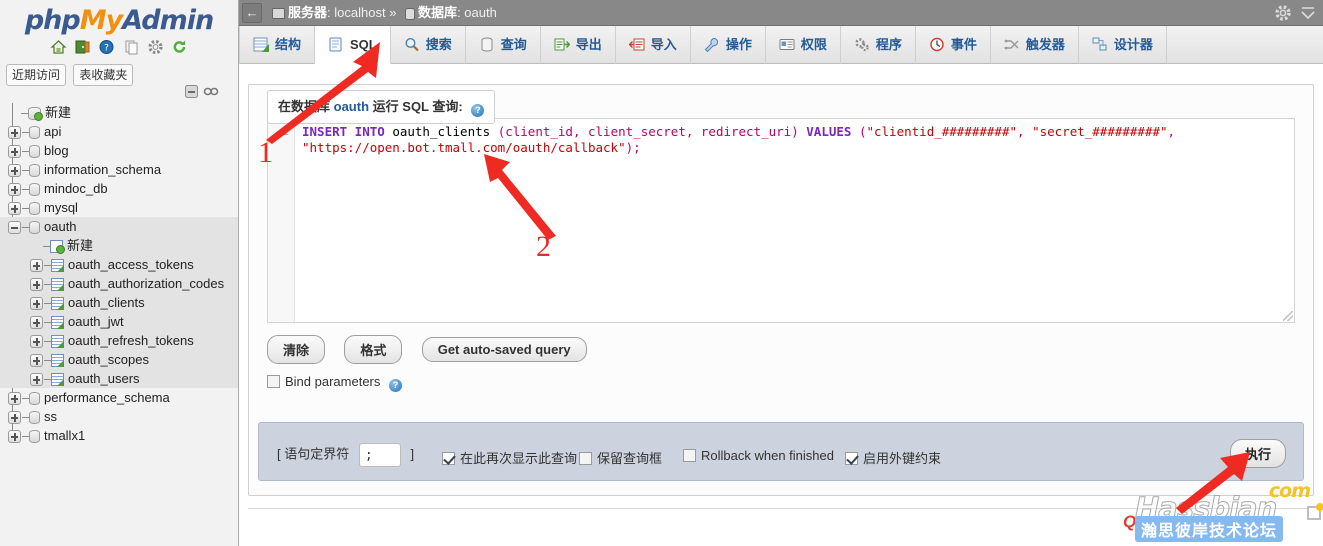 This screenshot has width=1323, height=546. What do you see at coordinates (728, 45) in the screenshot?
I see `tab-操作: 操作` at bounding box center [728, 45].